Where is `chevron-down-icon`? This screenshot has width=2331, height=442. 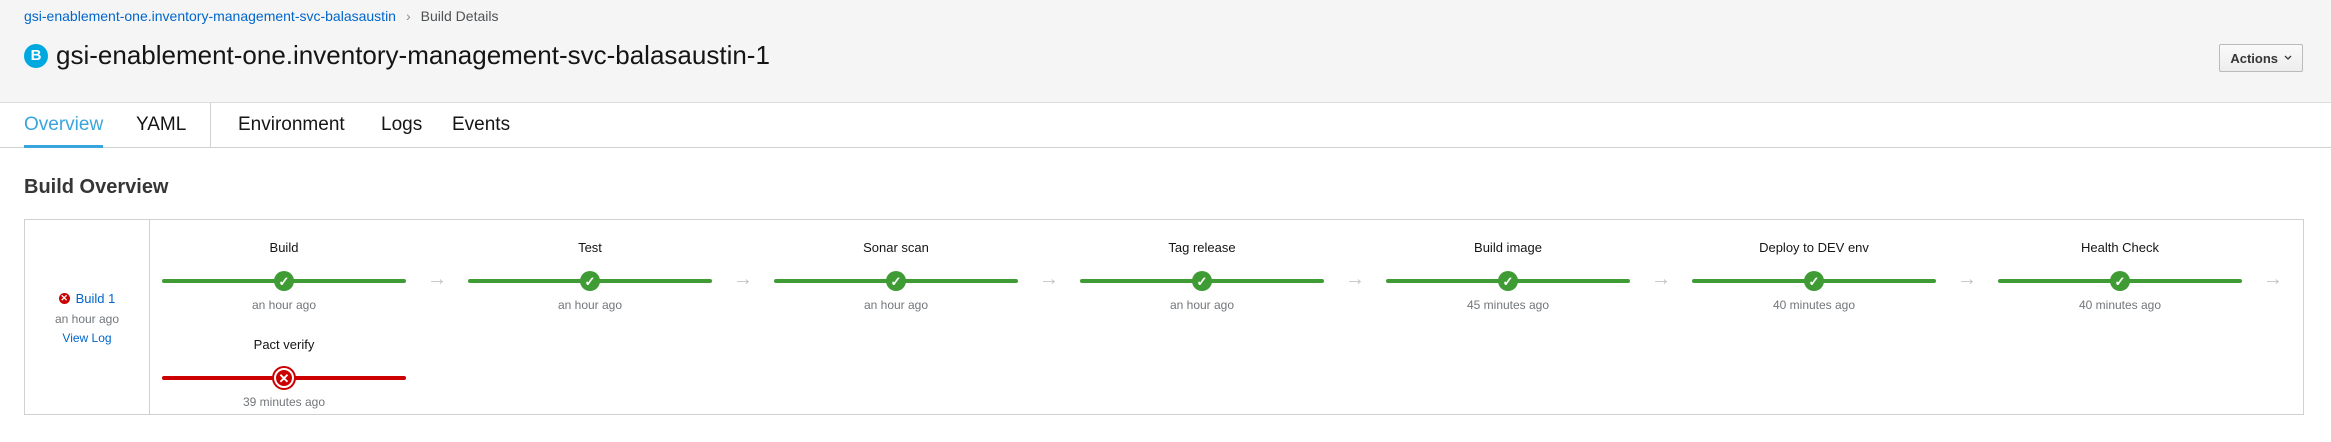
chevron-down-icon is located at coordinates (2288, 57).